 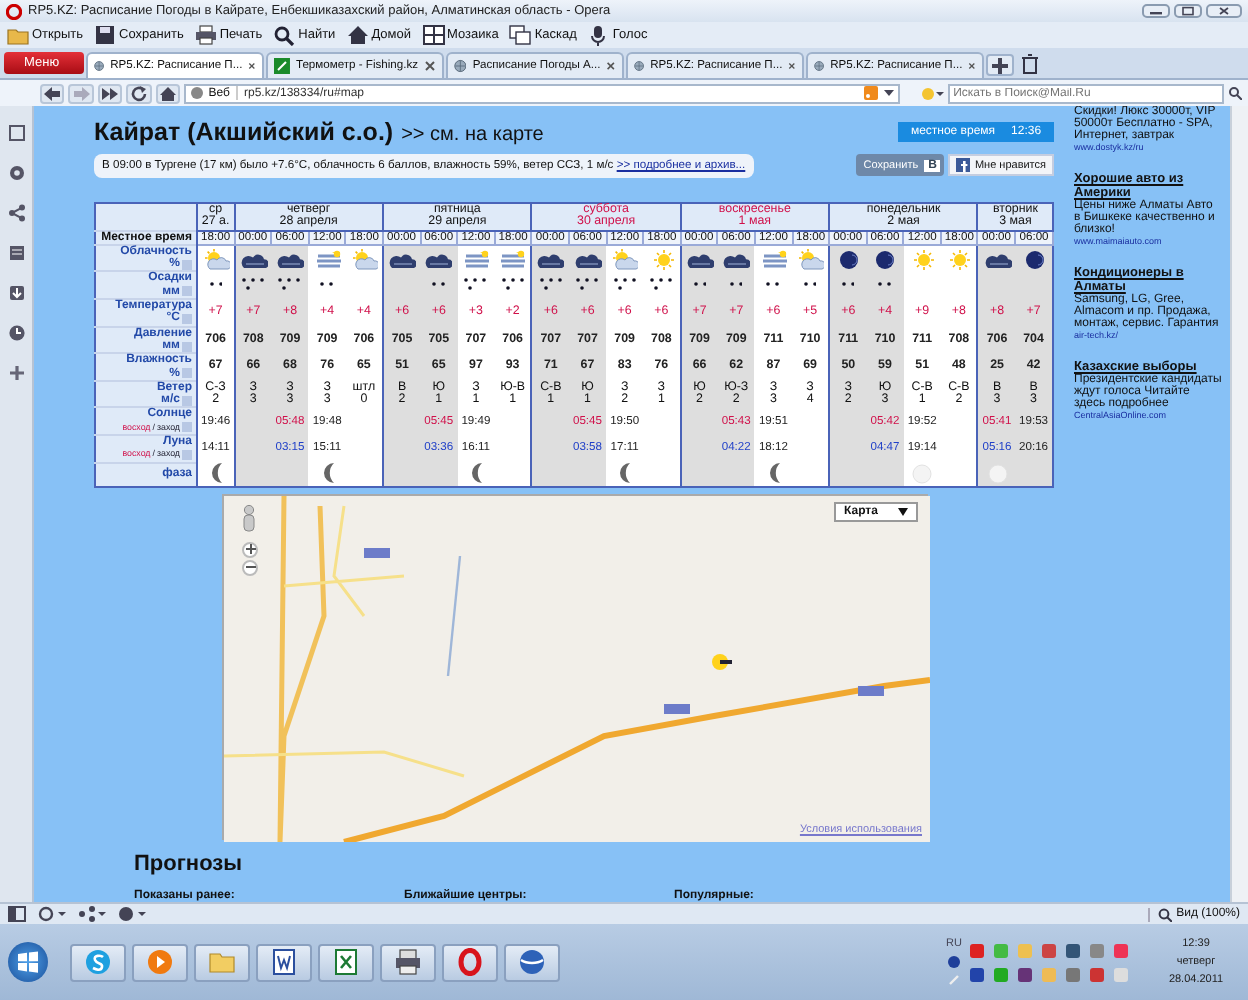 I want to click on clock-icon, so click(x=16, y=333).